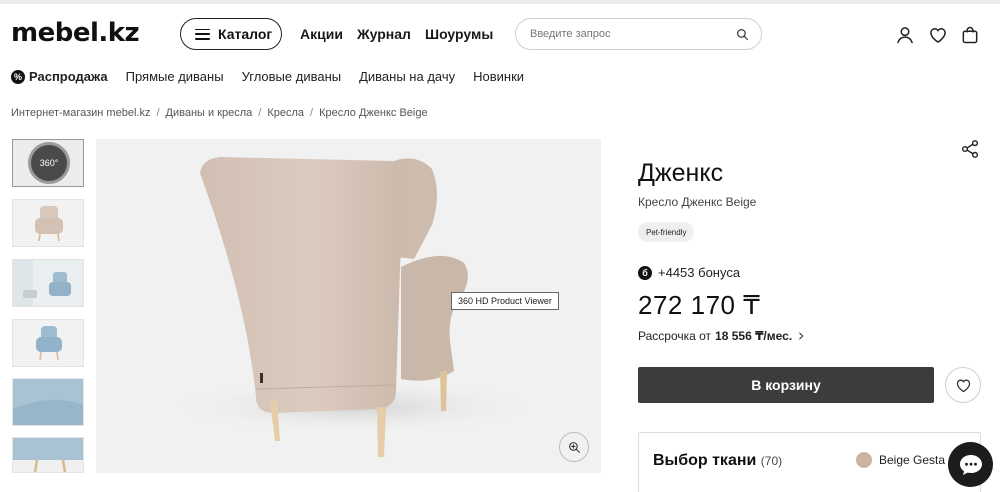 The width and height of the screenshot is (1000, 492). Describe the element at coordinates (699, 272) in the screenshot. I see `bonus-text: +4453 бонуса` at that location.